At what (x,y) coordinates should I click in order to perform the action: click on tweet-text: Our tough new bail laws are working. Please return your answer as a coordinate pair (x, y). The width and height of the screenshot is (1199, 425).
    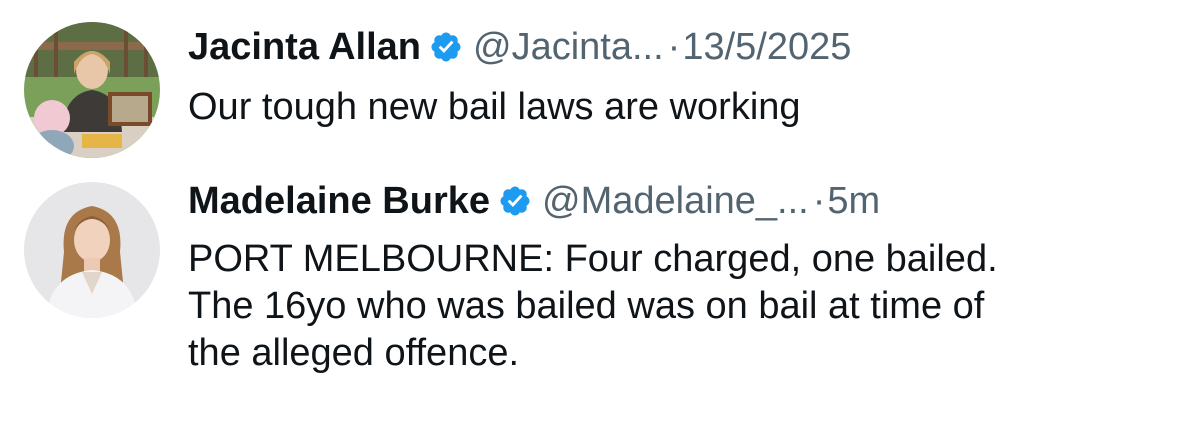
    Looking at the image, I should click on (683, 107).